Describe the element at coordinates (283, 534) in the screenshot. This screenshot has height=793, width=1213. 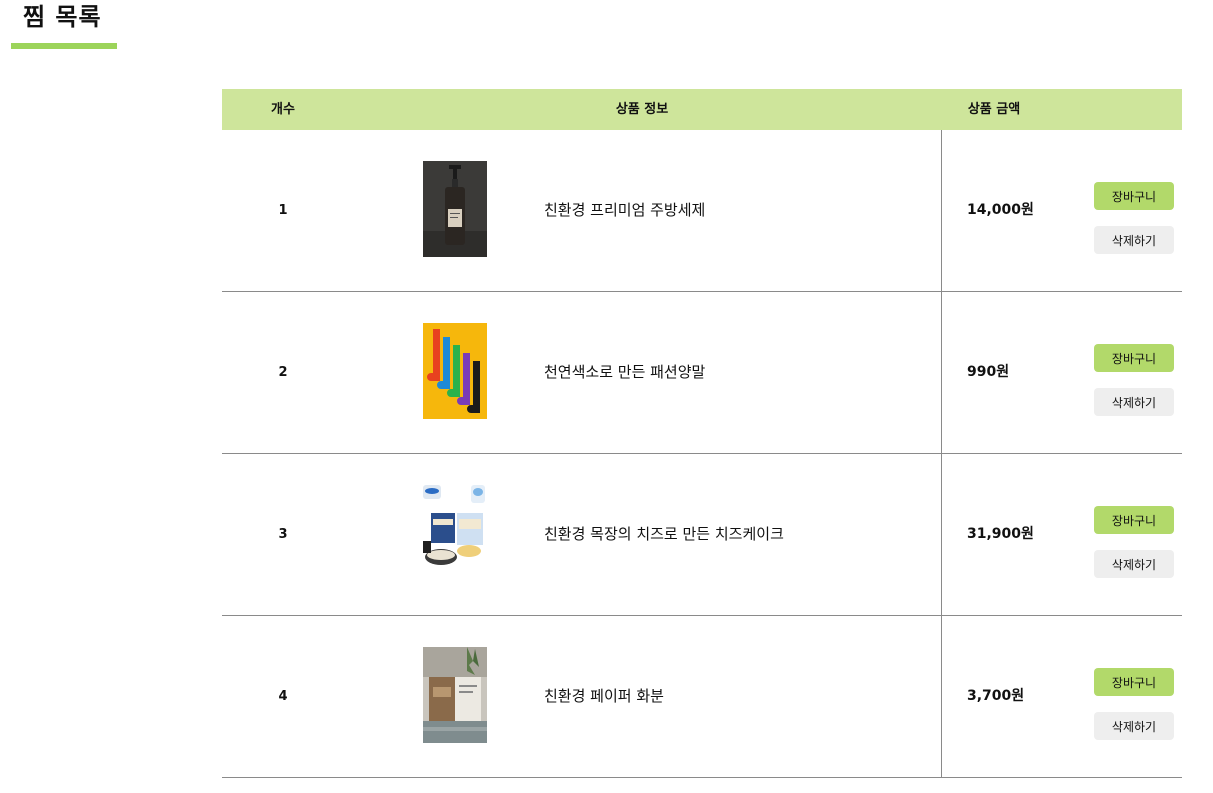
I see `row-number: 3` at that location.